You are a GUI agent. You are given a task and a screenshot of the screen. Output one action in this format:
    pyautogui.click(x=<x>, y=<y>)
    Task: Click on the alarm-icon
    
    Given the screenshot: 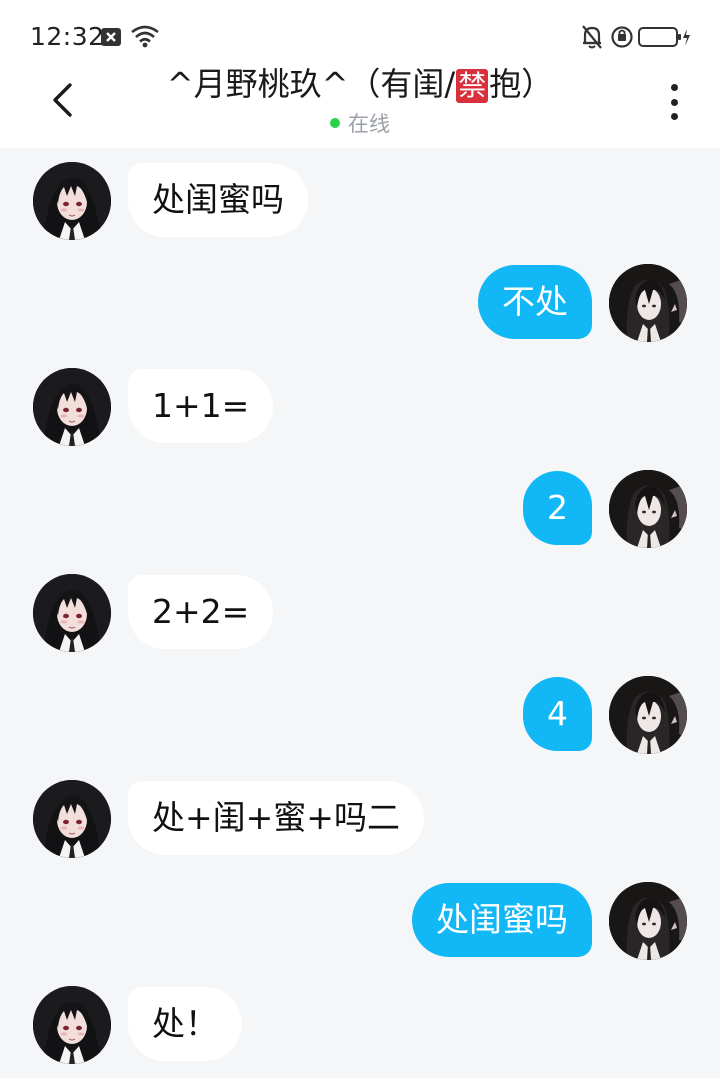 What is the action you would take?
    pyautogui.click(x=622, y=39)
    